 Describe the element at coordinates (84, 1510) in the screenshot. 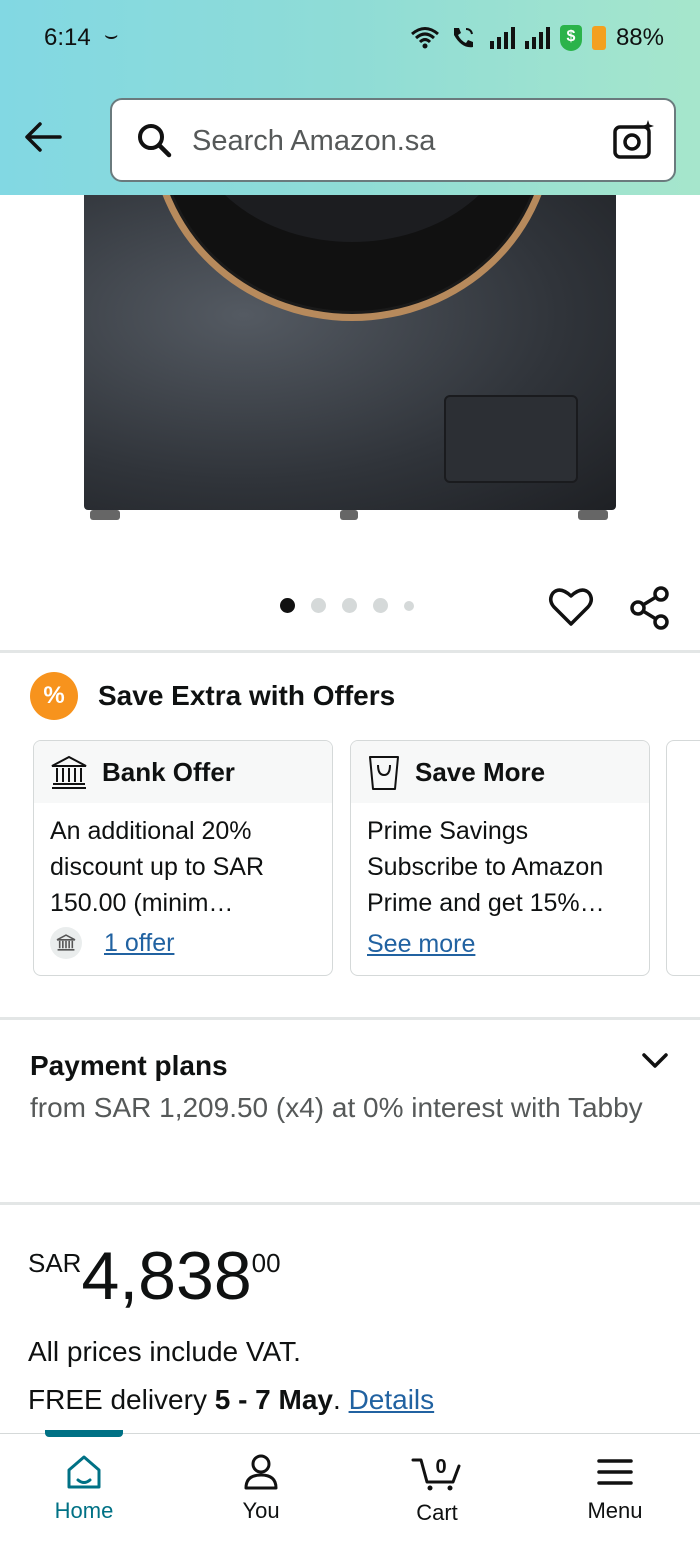

I see `tab-label: Home` at that location.